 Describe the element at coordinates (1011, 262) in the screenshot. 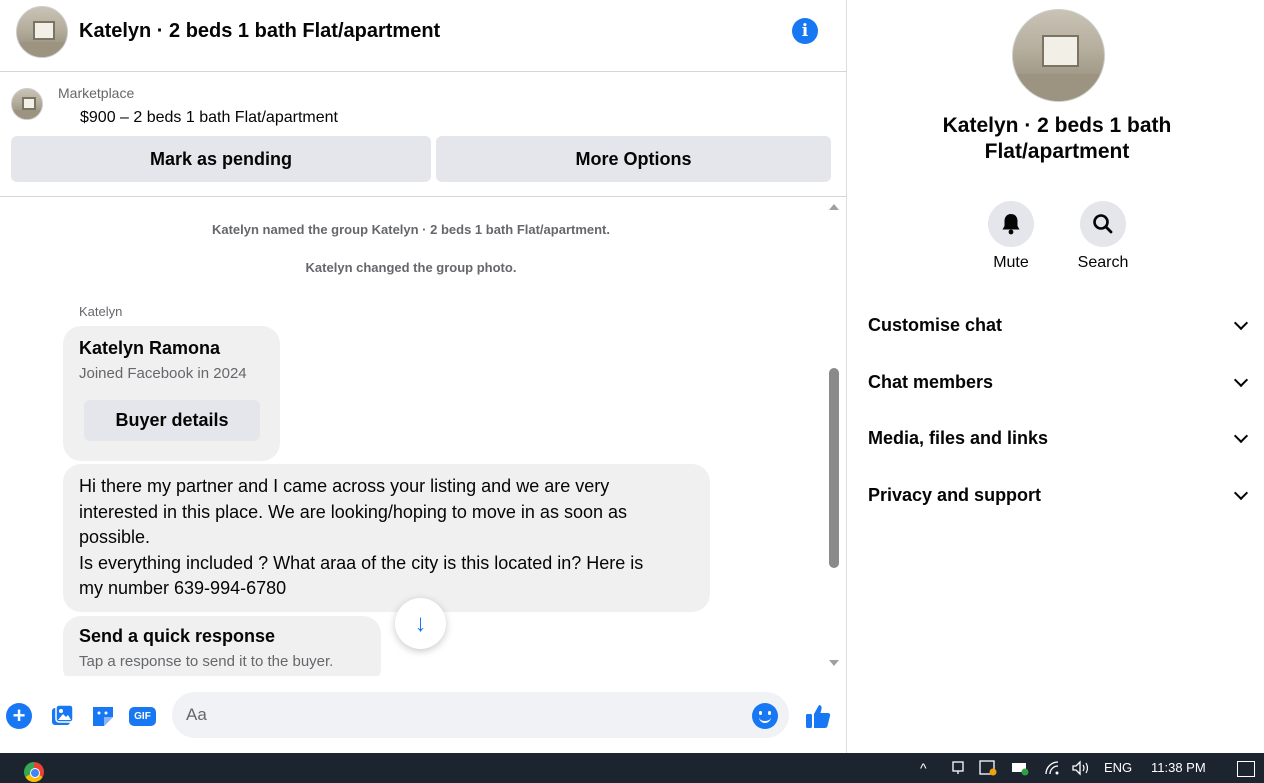

I see `mute-label: Mute` at that location.